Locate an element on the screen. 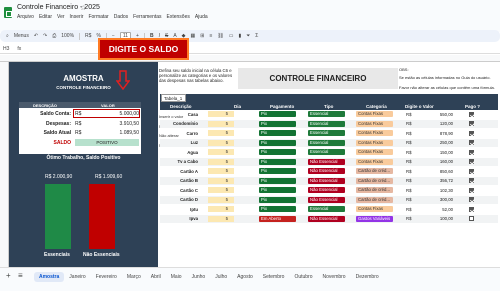 The height and width of the screenshot is (291, 500). header-dia: Dia is located at coordinates (237, 106).